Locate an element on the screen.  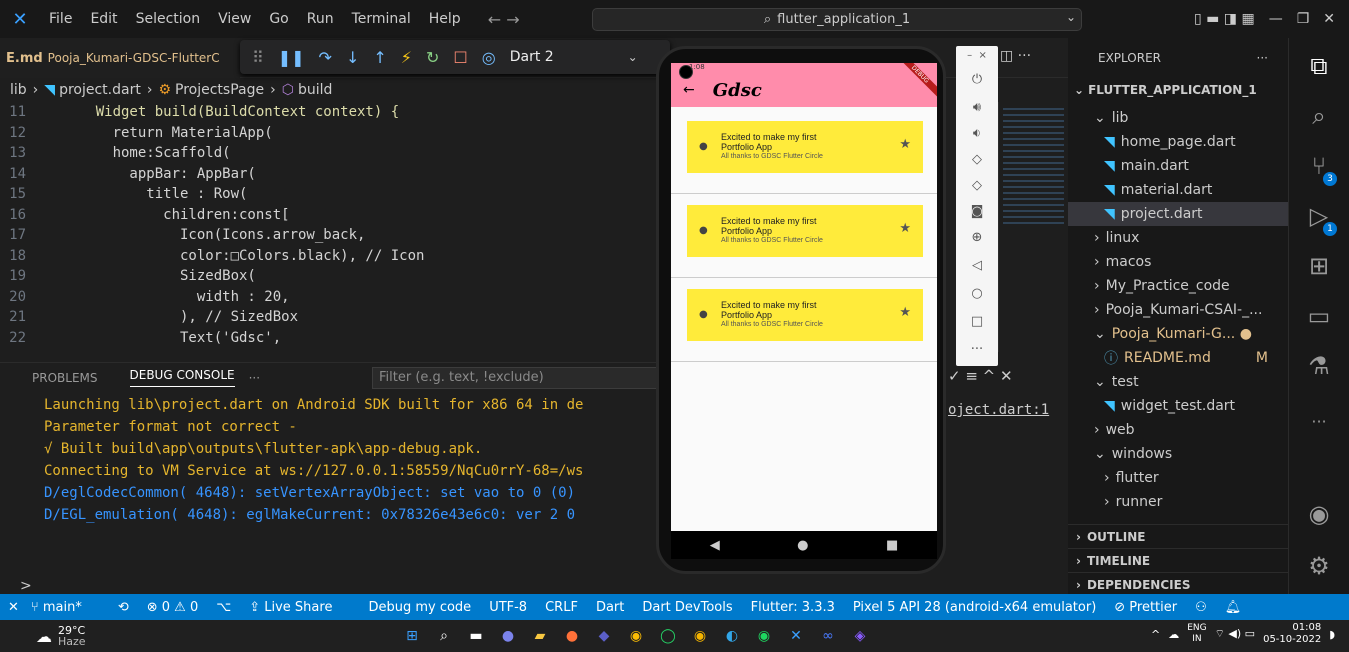
emu-min-close: – × is located at coordinates (977, 55).